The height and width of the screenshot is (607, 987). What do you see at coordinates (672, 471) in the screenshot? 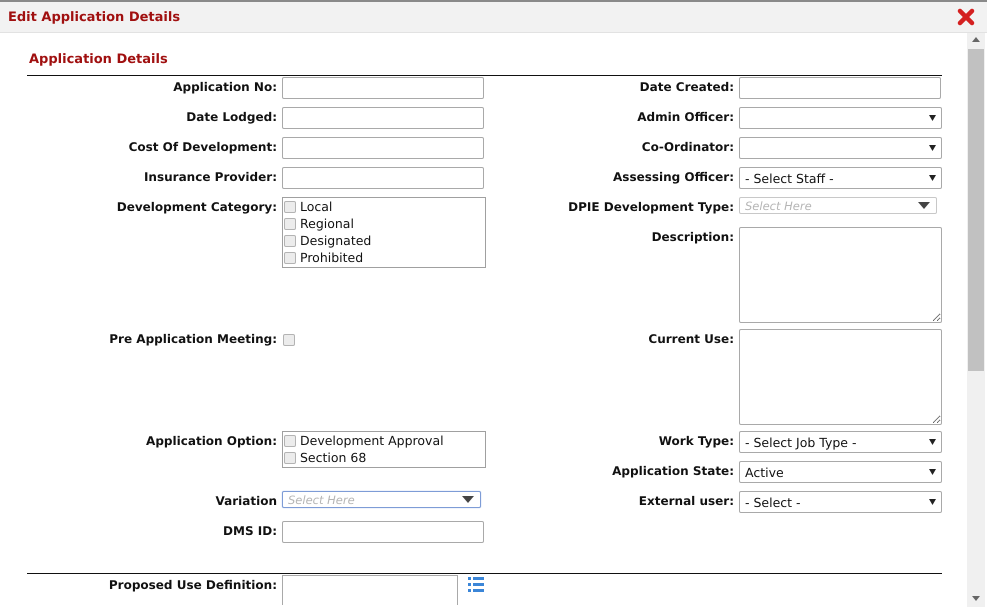
I see `field-label: Application State:` at bounding box center [672, 471].